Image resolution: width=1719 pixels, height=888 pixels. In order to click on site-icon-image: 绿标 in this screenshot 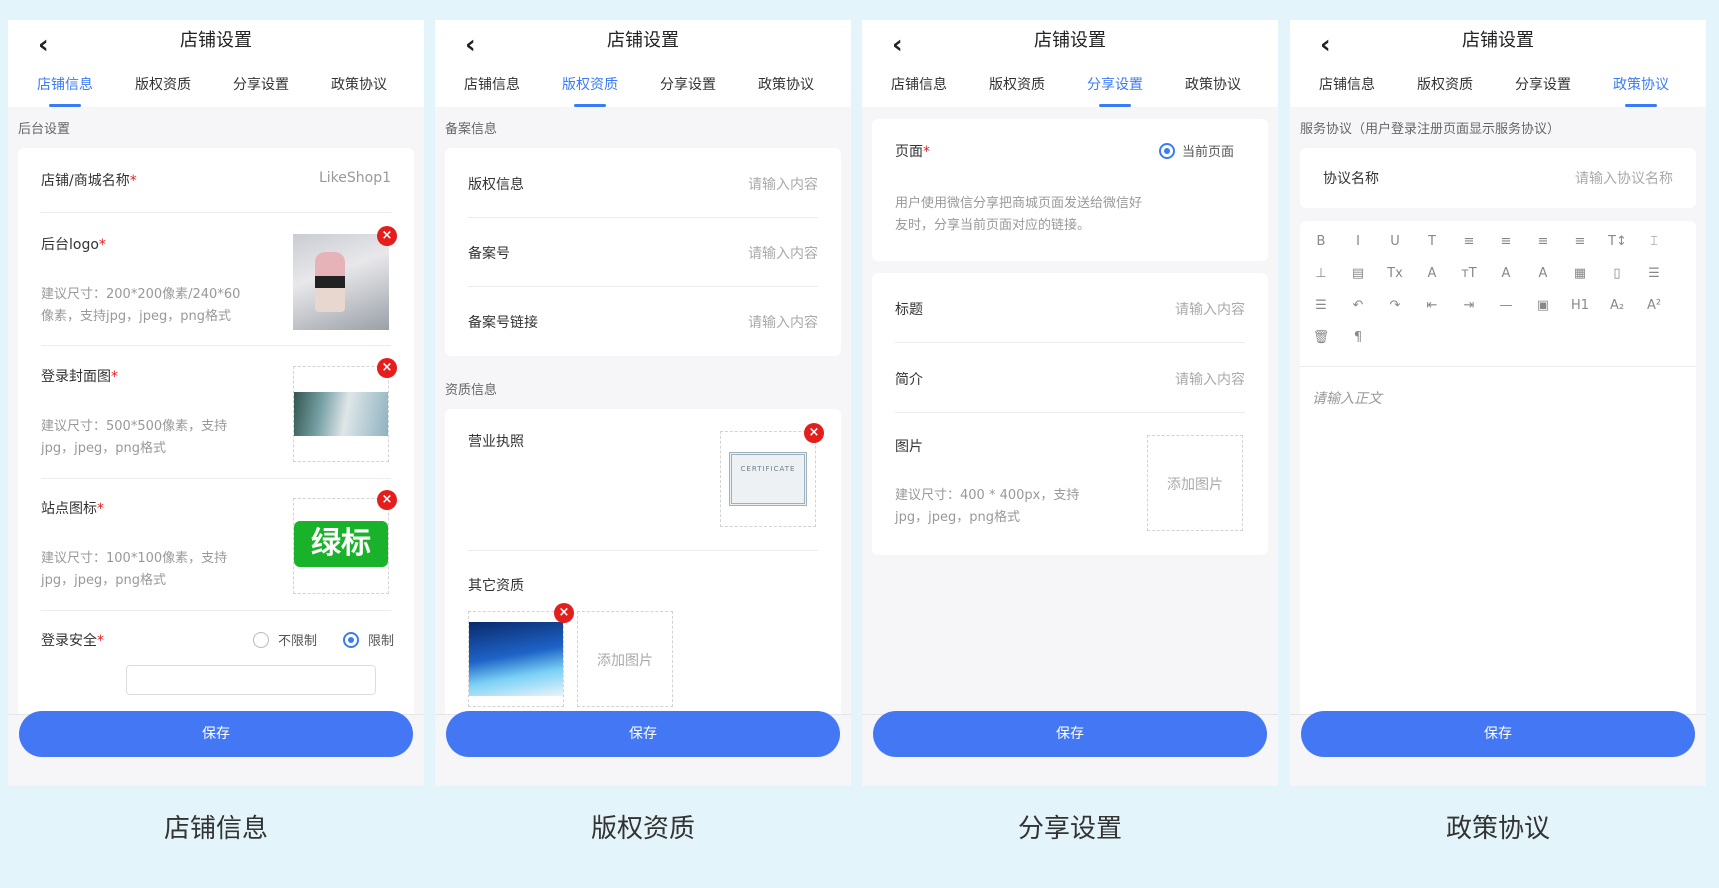, I will do `click(341, 546)`.